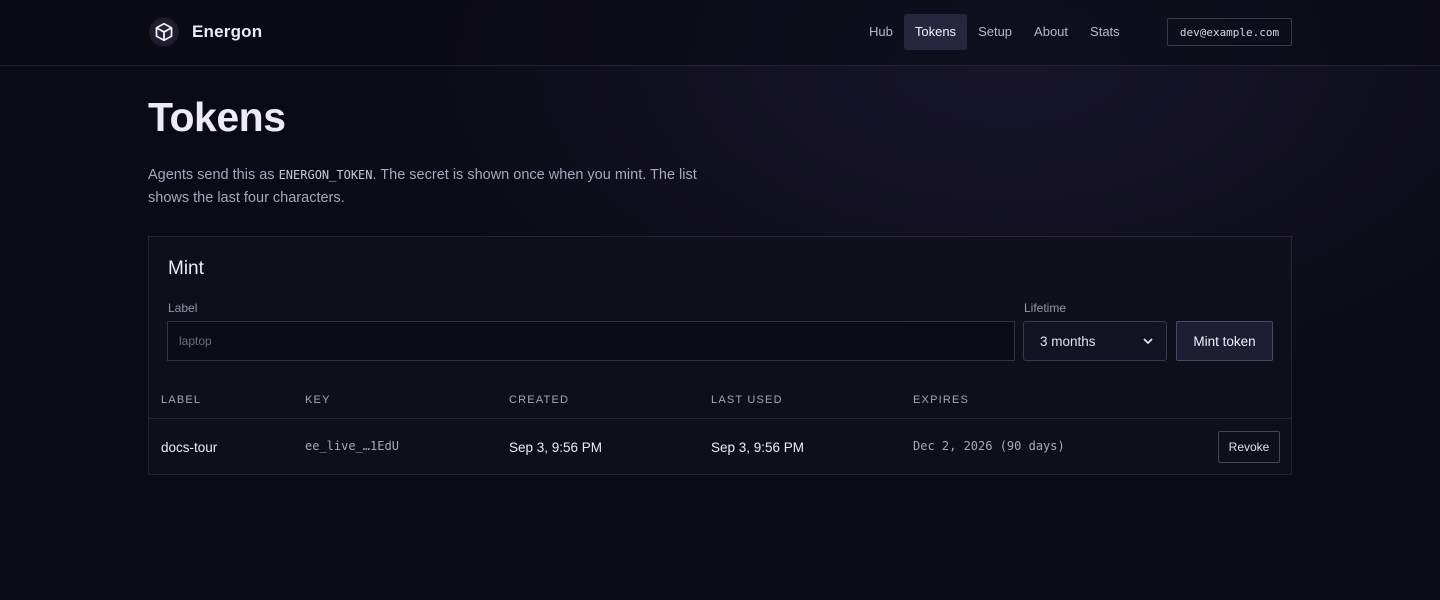  I want to click on column-header-created: CREATED, so click(539, 400).